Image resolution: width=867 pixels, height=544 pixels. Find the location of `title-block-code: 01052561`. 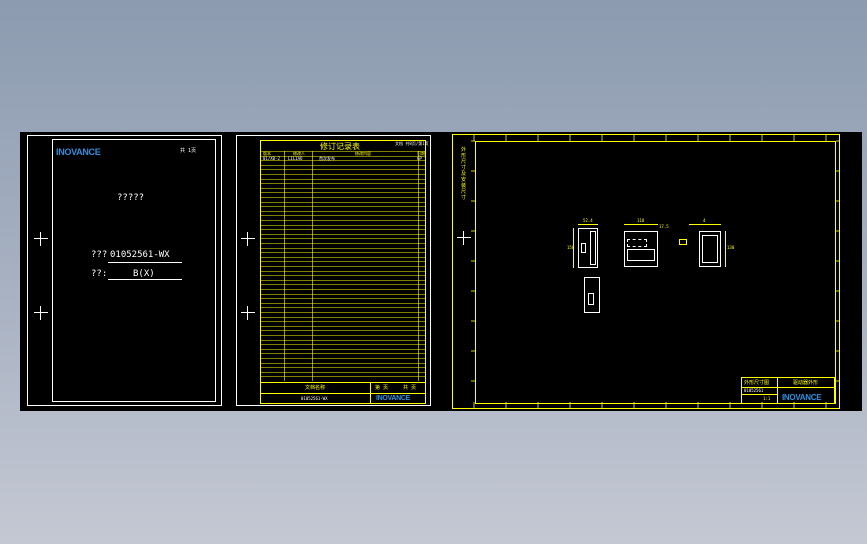

title-block-code: 01052561 is located at coordinates (754, 390).